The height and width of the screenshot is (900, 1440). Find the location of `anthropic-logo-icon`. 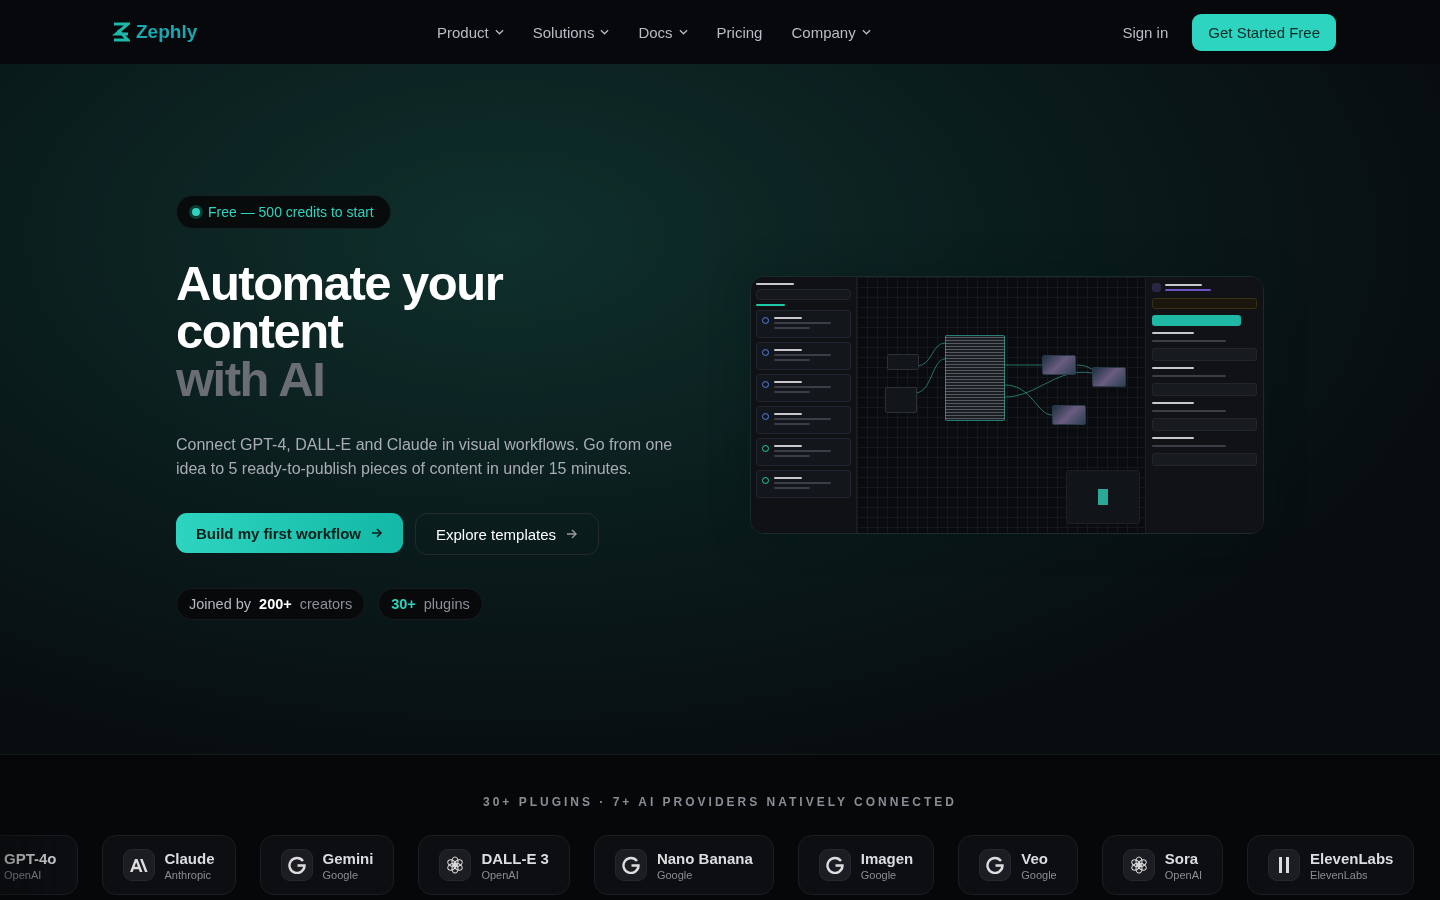

anthropic-logo-icon is located at coordinates (138, 865).